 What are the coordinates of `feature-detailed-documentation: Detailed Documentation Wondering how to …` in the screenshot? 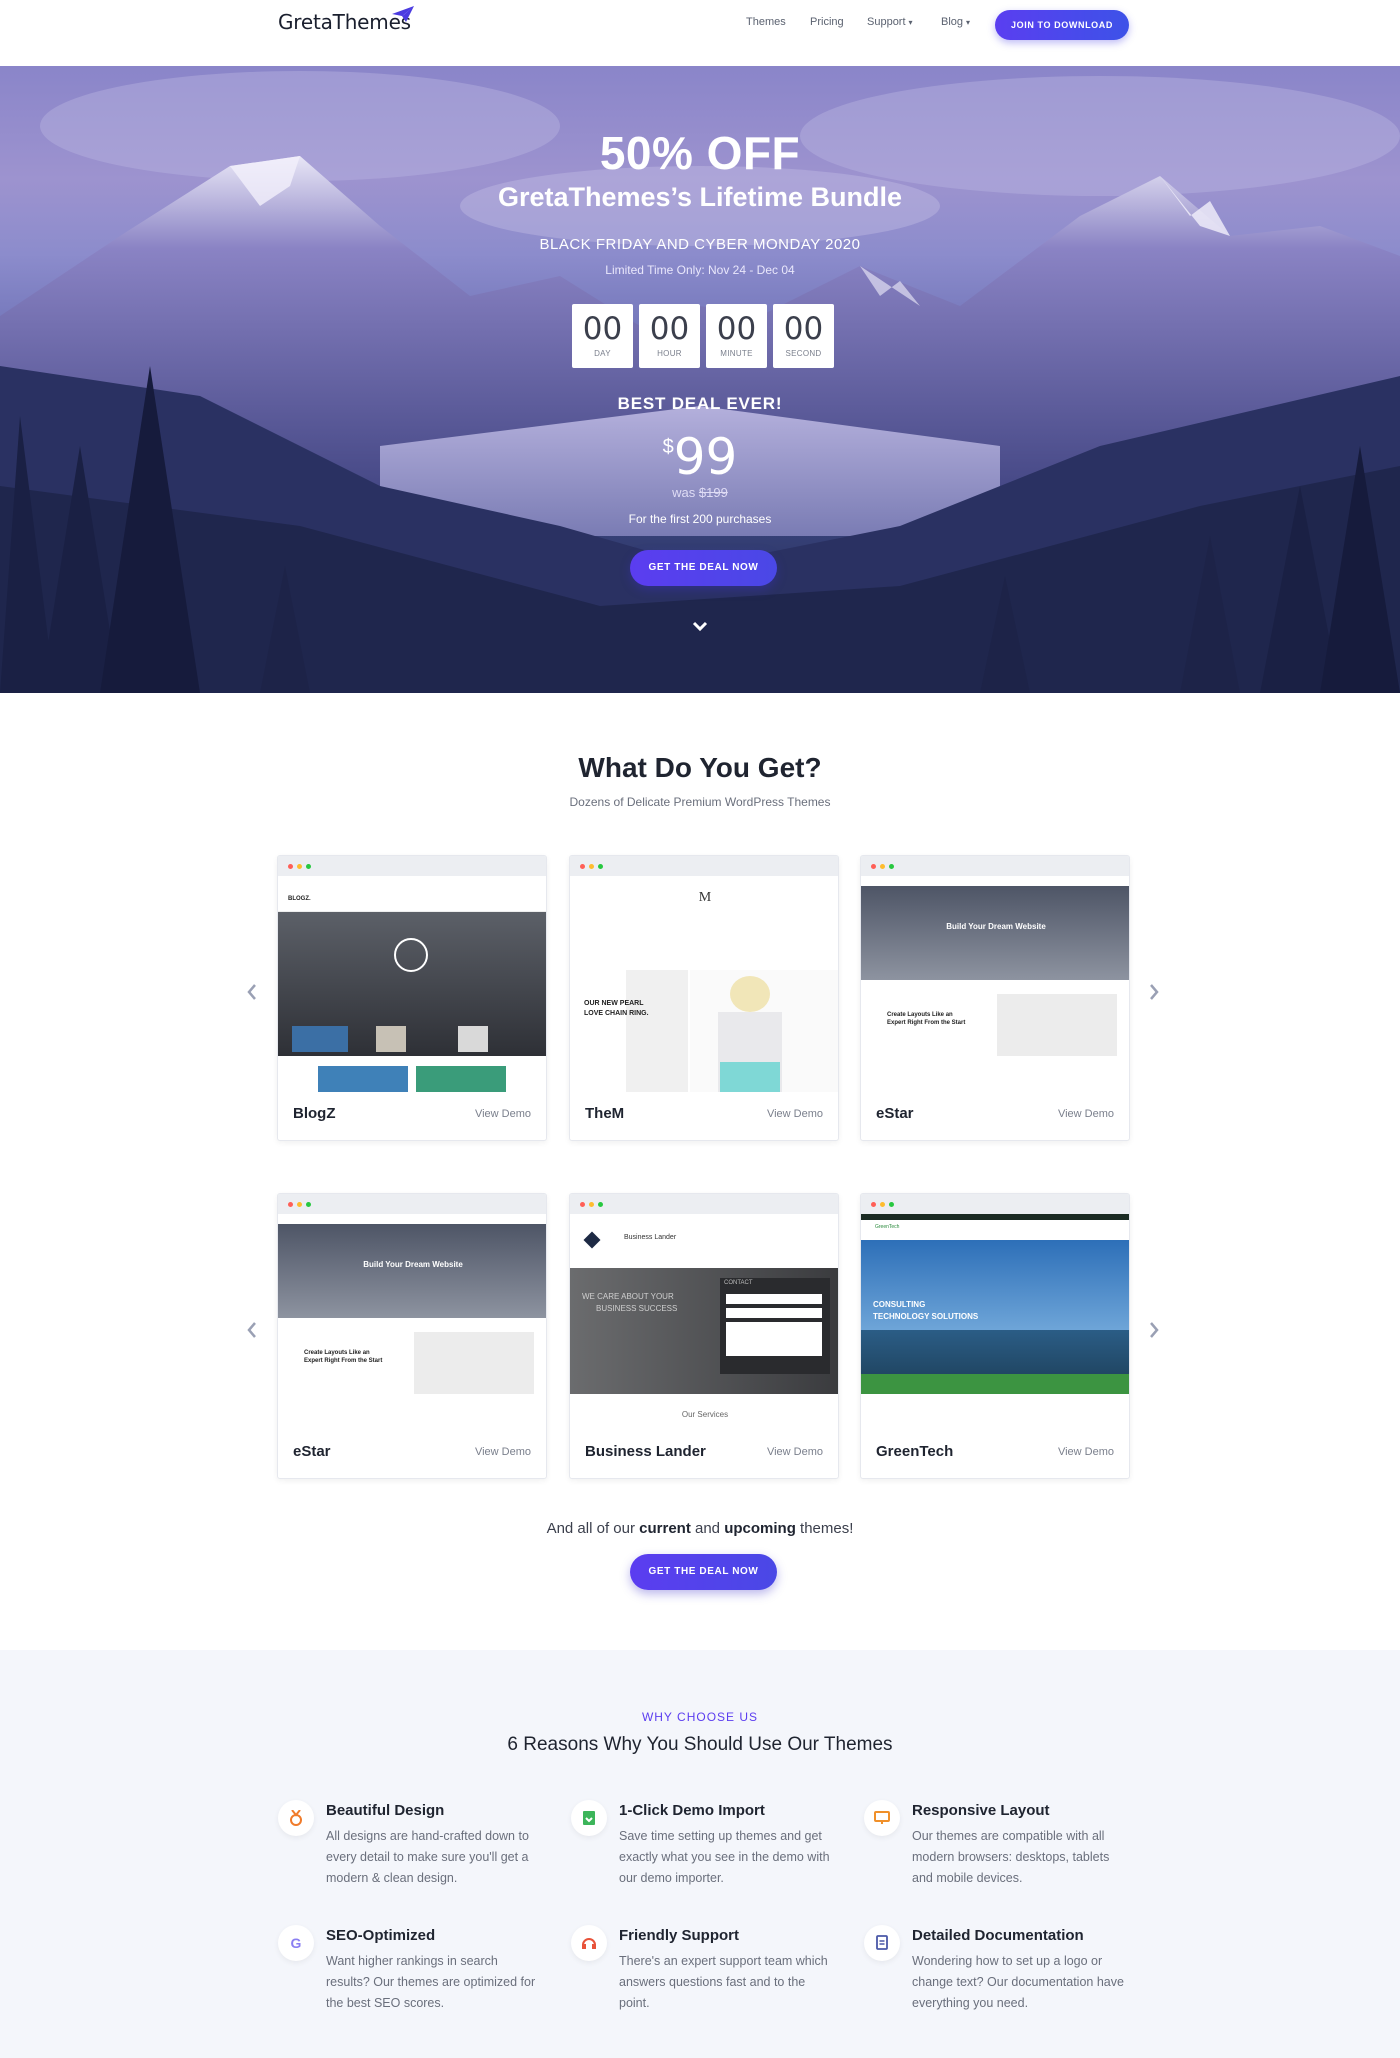 It's located at (994, 1970).